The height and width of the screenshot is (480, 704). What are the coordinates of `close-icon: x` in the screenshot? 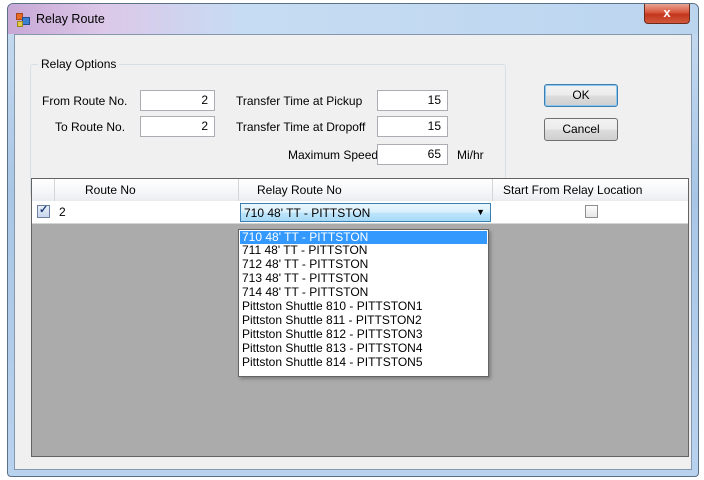 It's located at (667, 12).